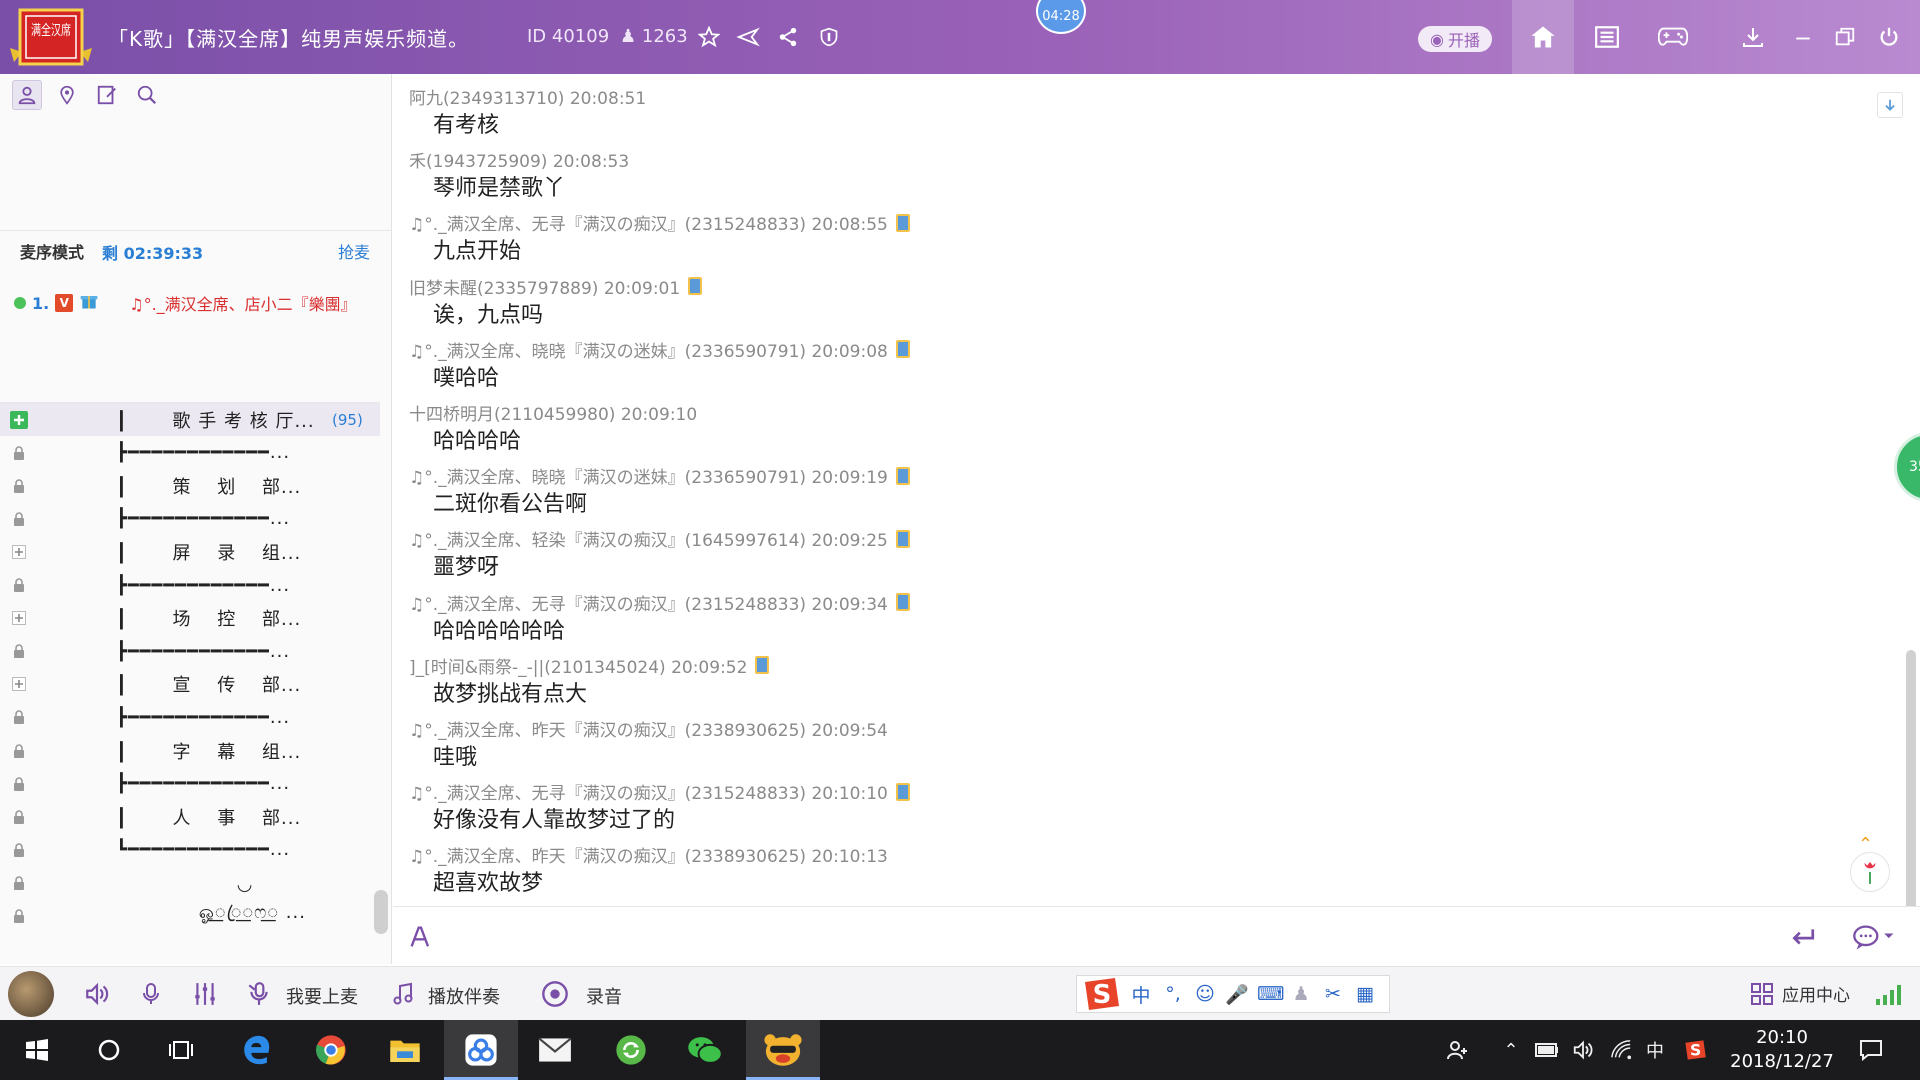  Describe the element at coordinates (604, 996) in the screenshot. I see `record-button: 录音` at that location.